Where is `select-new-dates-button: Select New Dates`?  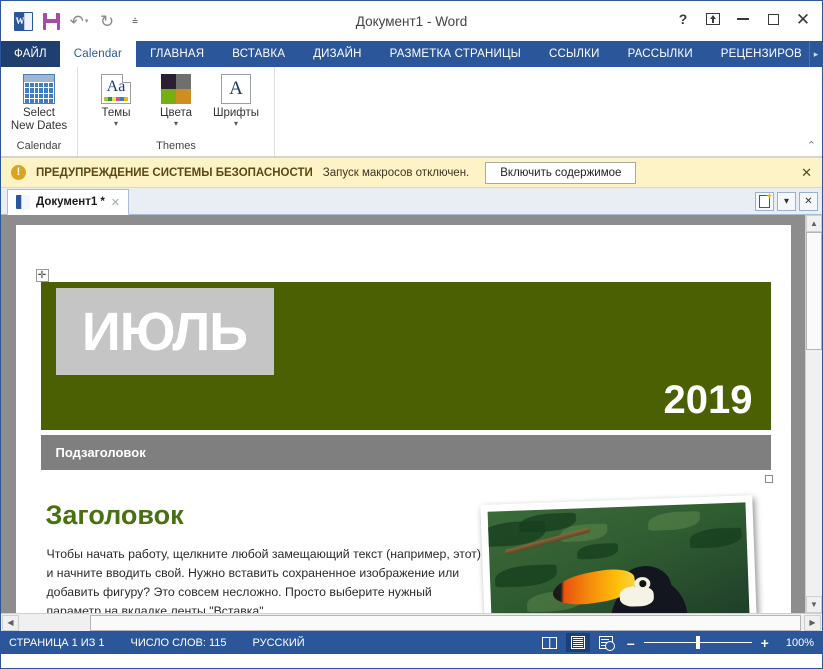
select-new-dates-button: Select New Dates is located at coordinates (39, 103).